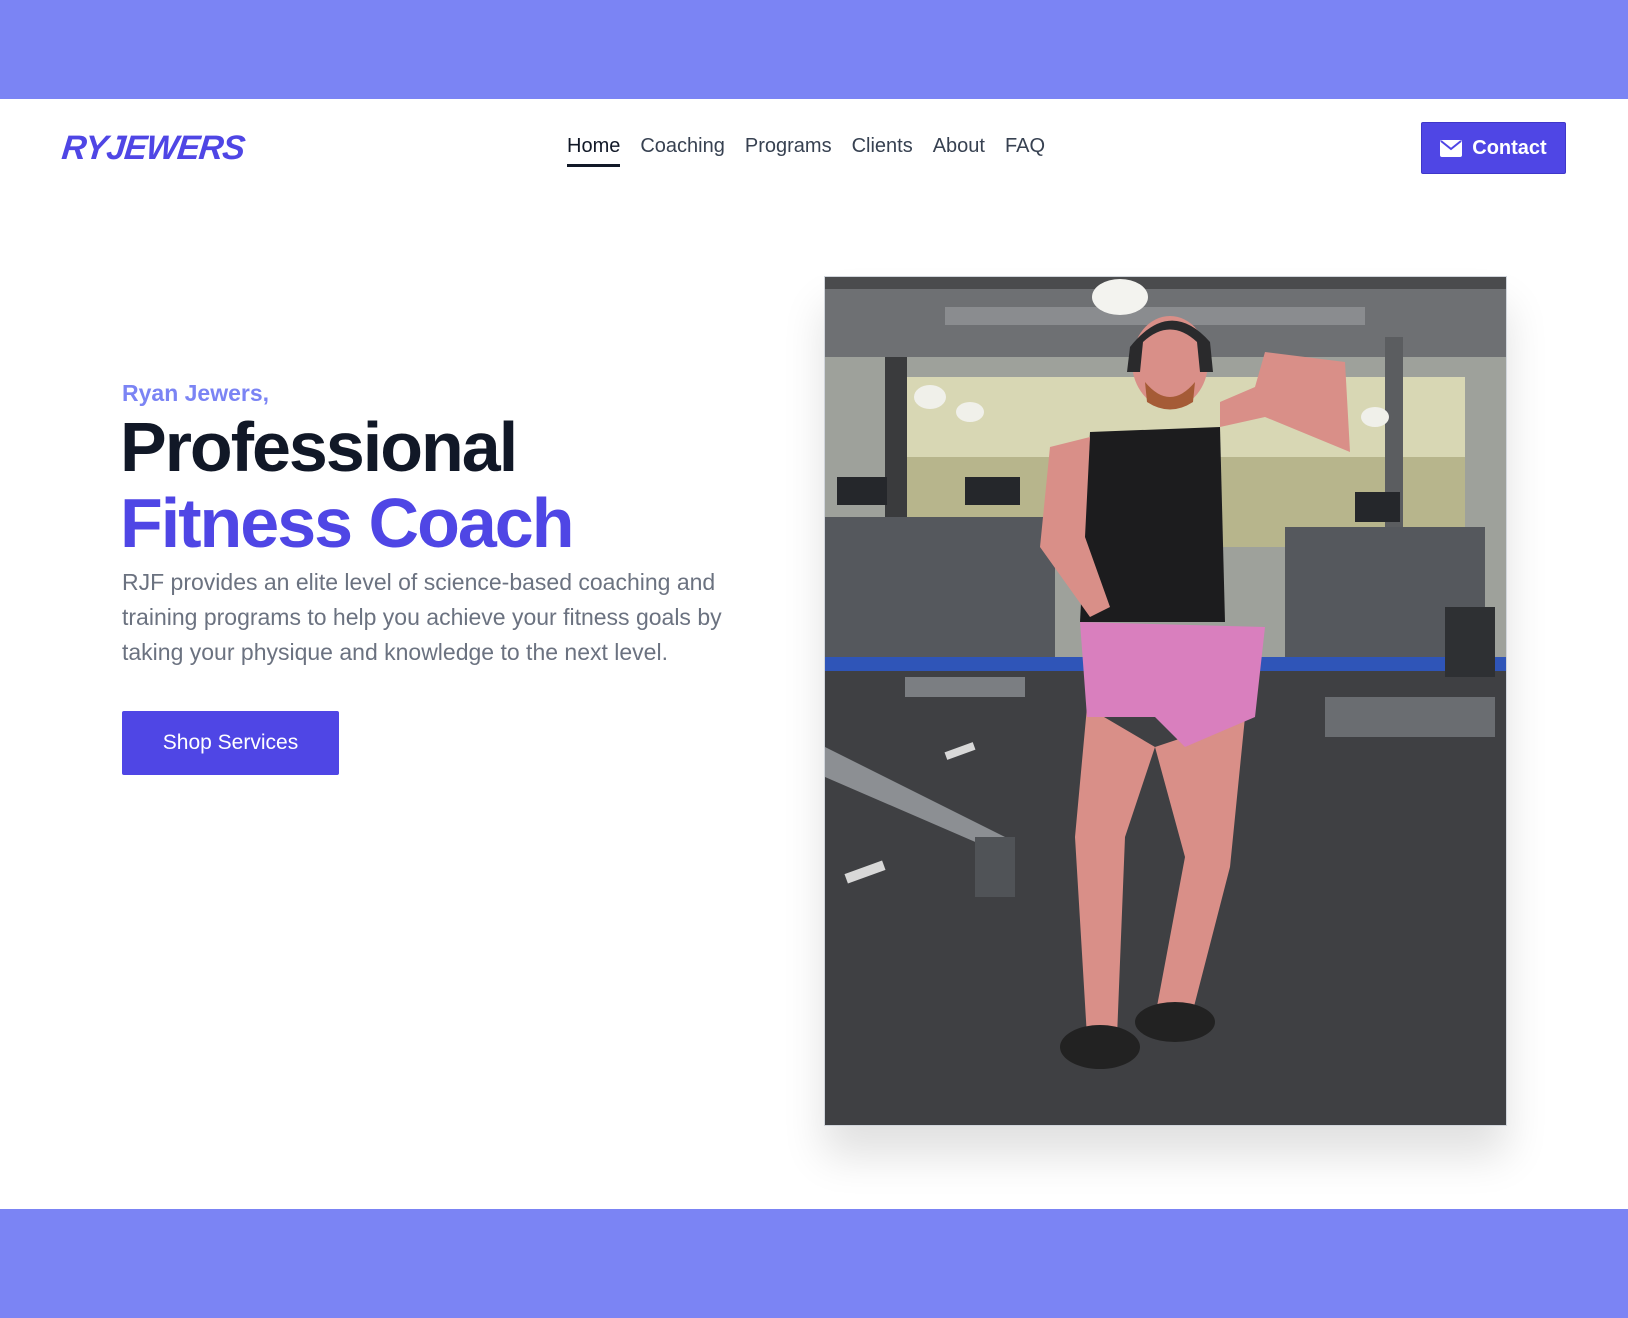  I want to click on contact-button: Contact, so click(1493, 148).